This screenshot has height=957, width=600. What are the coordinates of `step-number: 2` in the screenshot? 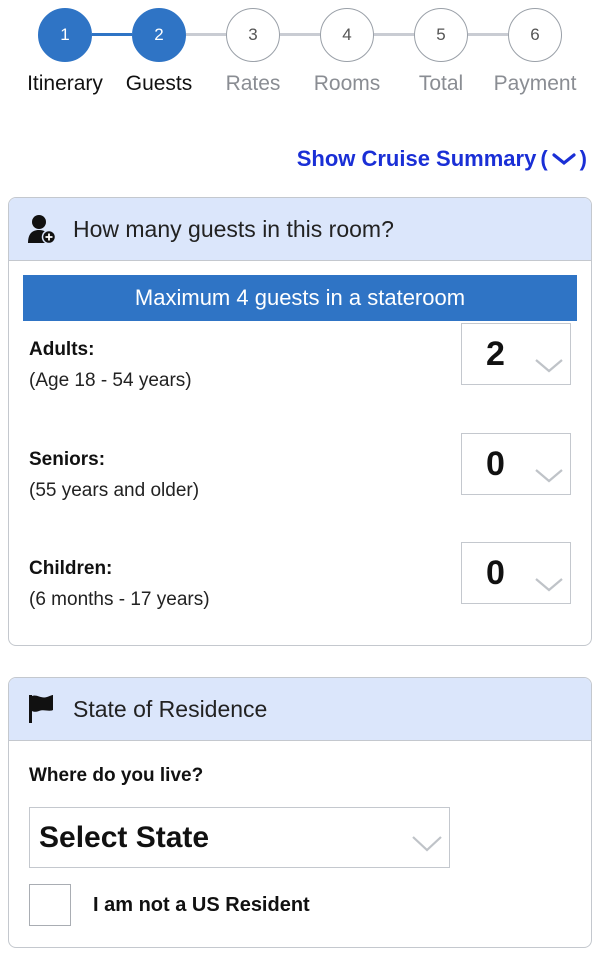 It's located at (159, 35).